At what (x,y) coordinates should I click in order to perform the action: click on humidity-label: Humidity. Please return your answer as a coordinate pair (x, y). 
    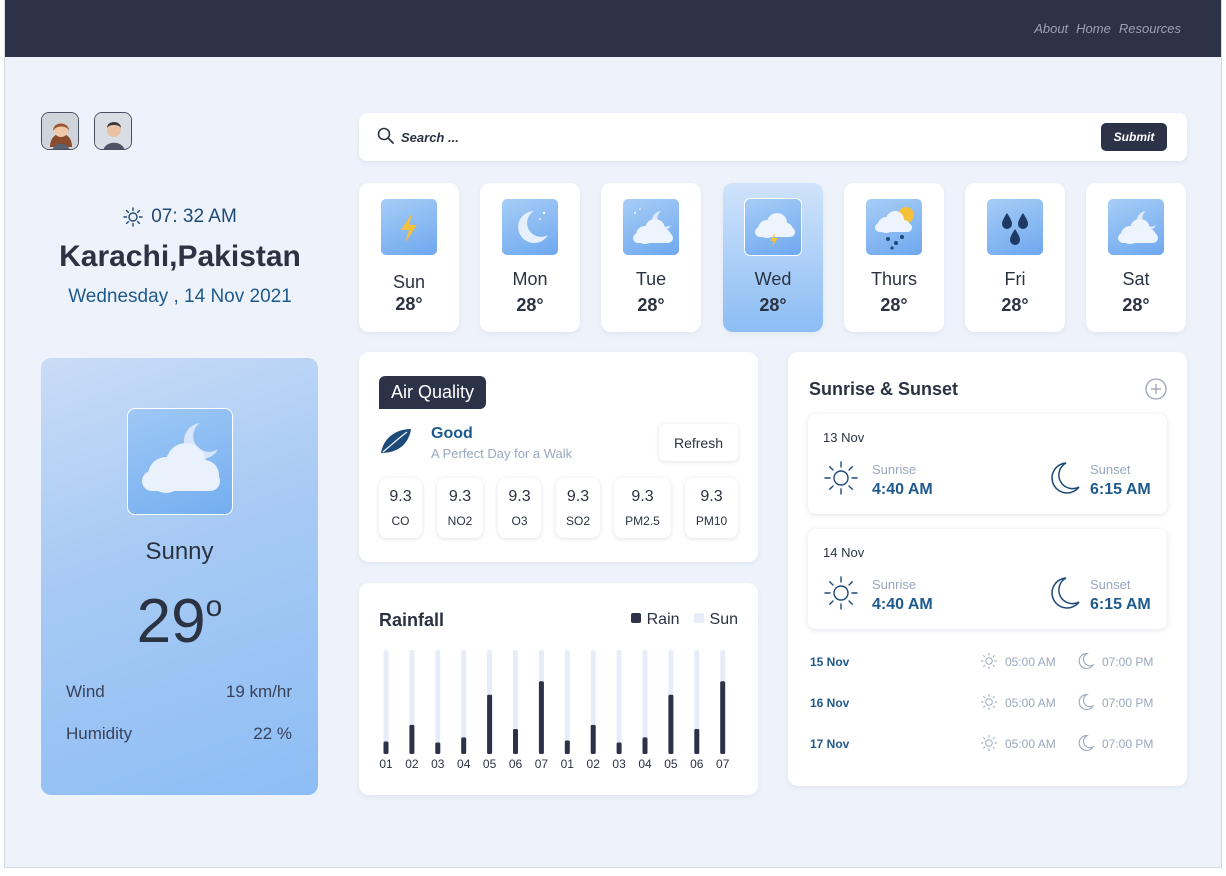
    Looking at the image, I should click on (99, 733).